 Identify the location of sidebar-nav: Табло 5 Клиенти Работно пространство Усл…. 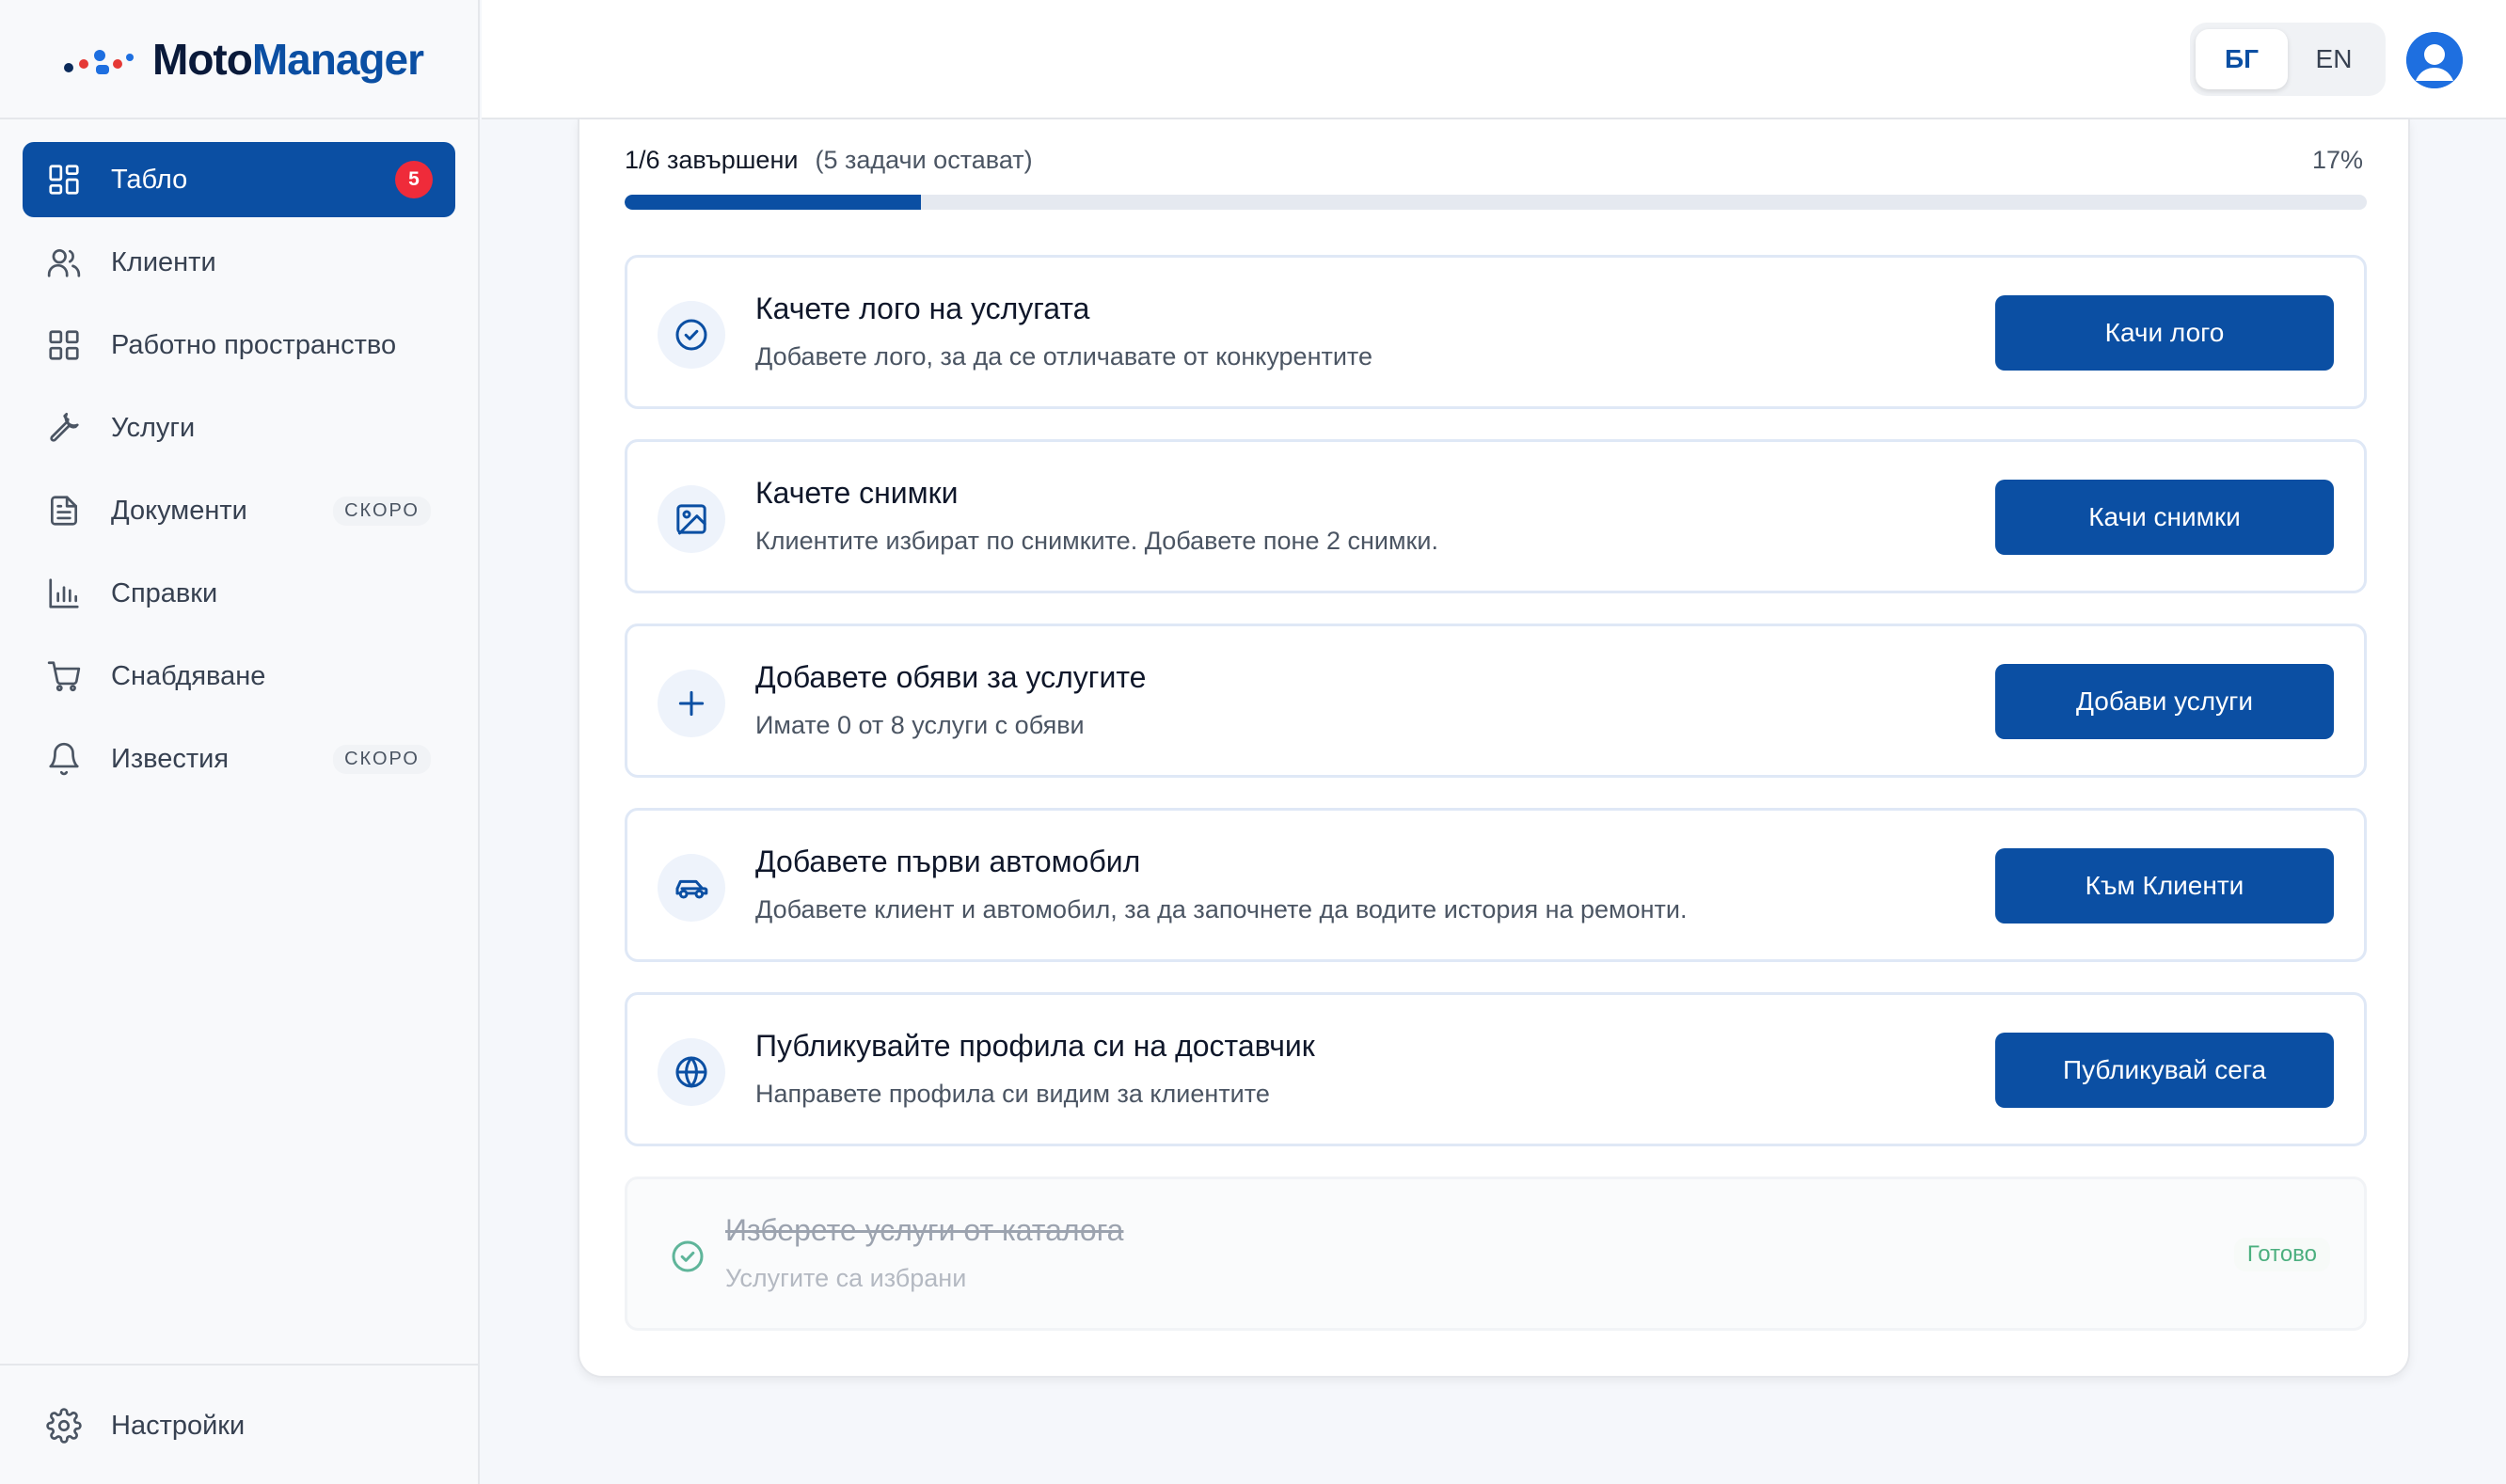
(239, 458).